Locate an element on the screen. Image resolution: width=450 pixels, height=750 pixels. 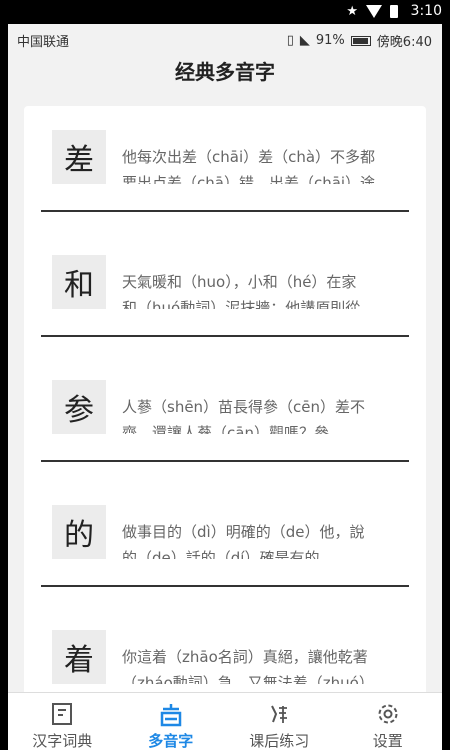
battery-percent: 91% is located at coordinates (330, 40).